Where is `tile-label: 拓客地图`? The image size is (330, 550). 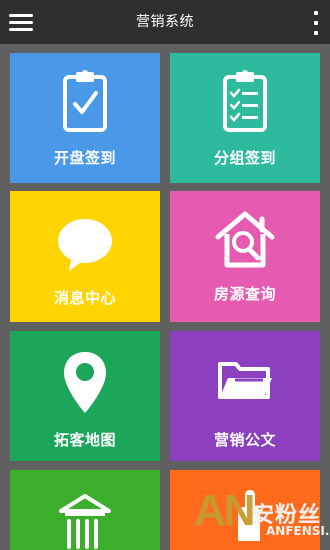 tile-label: 拓客地图 is located at coordinates (84, 440).